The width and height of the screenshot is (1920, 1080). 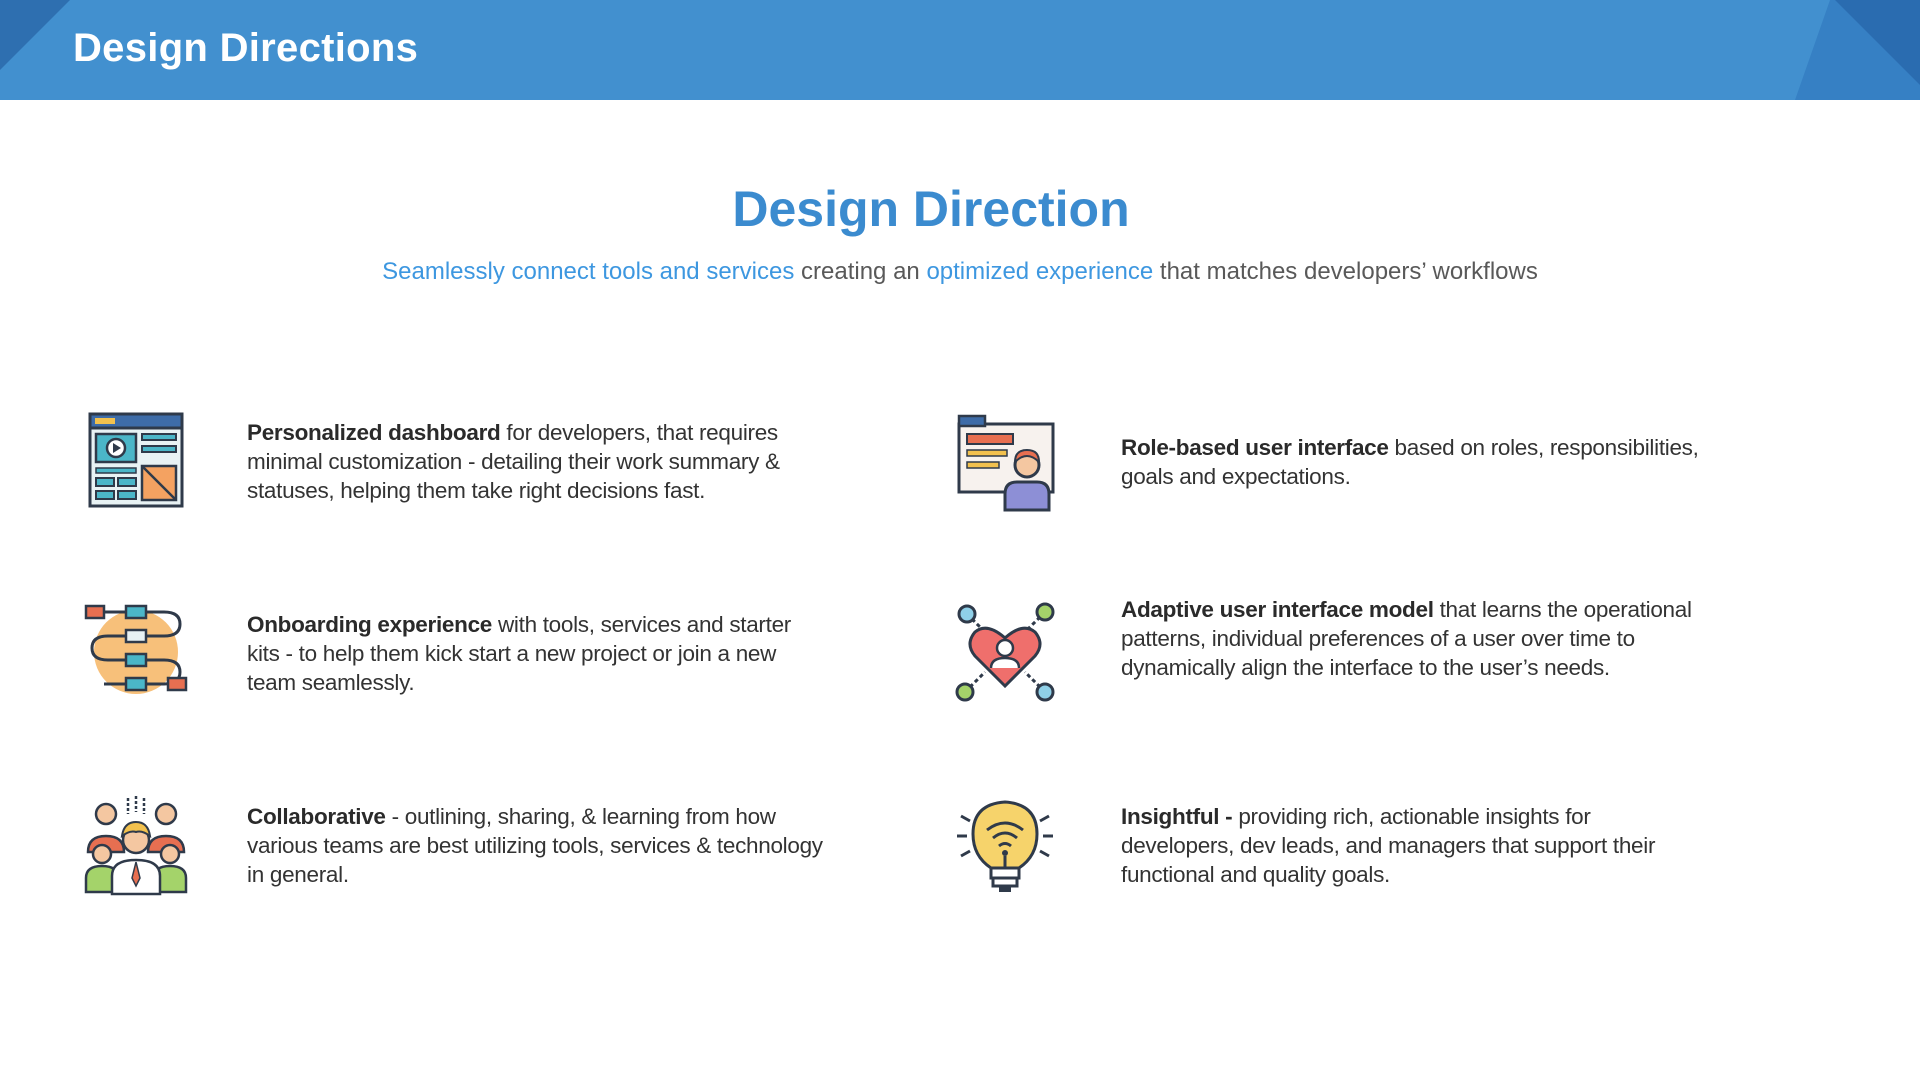 What do you see at coordinates (860, 271) in the screenshot?
I see `subtitle-text-1: creating an` at bounding box center [860, 271].